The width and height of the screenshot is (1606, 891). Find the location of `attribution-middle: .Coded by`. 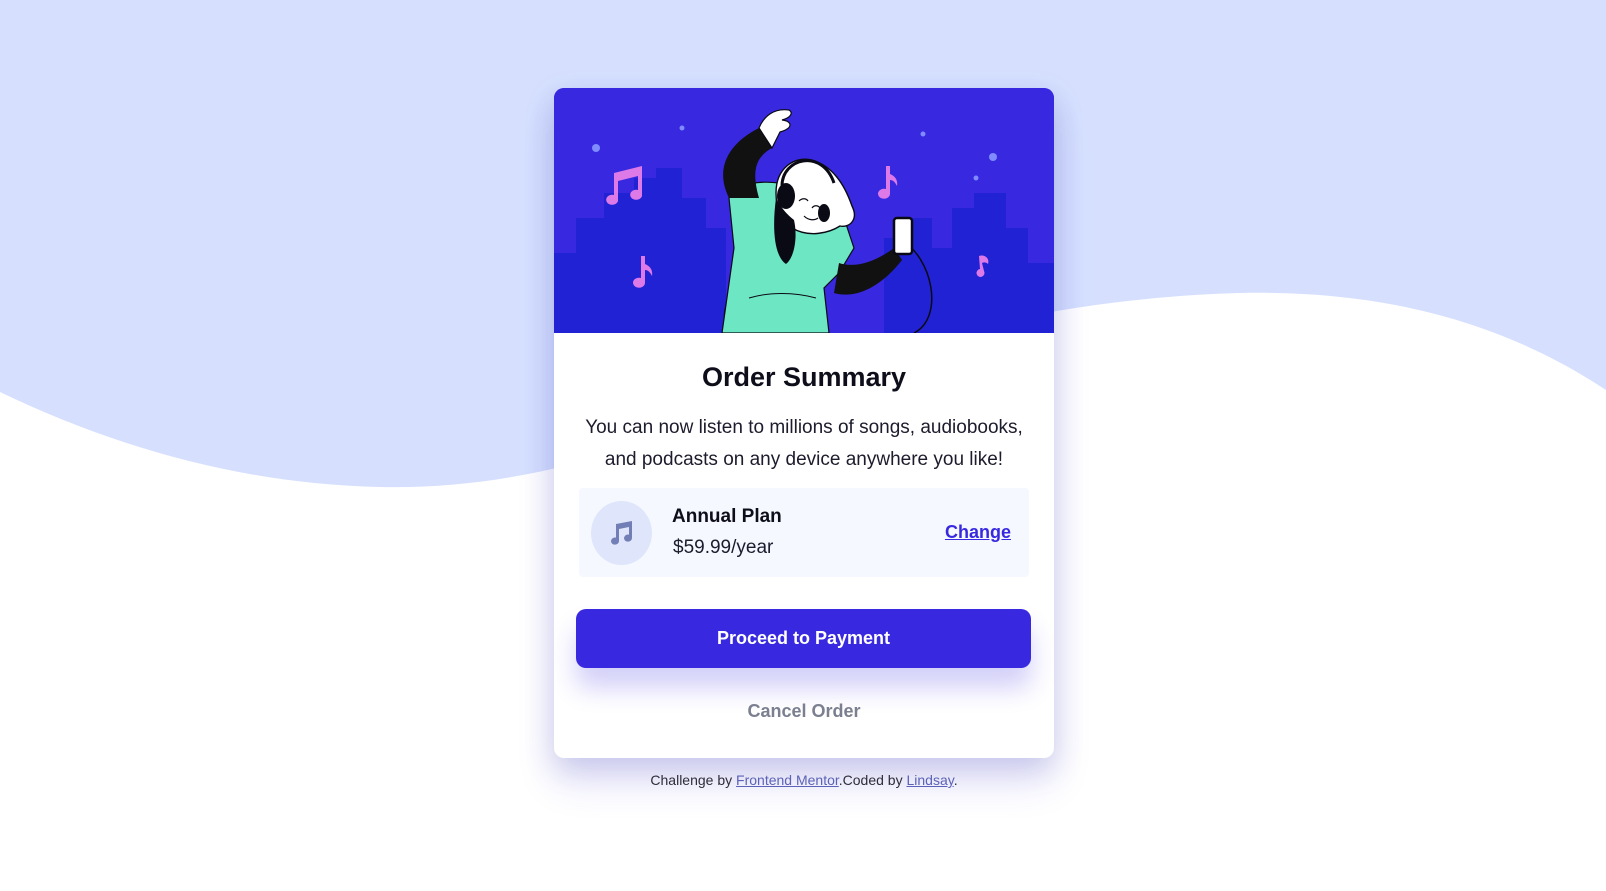

attribution-middle: .Coded by is located at coordinates (872, 780).